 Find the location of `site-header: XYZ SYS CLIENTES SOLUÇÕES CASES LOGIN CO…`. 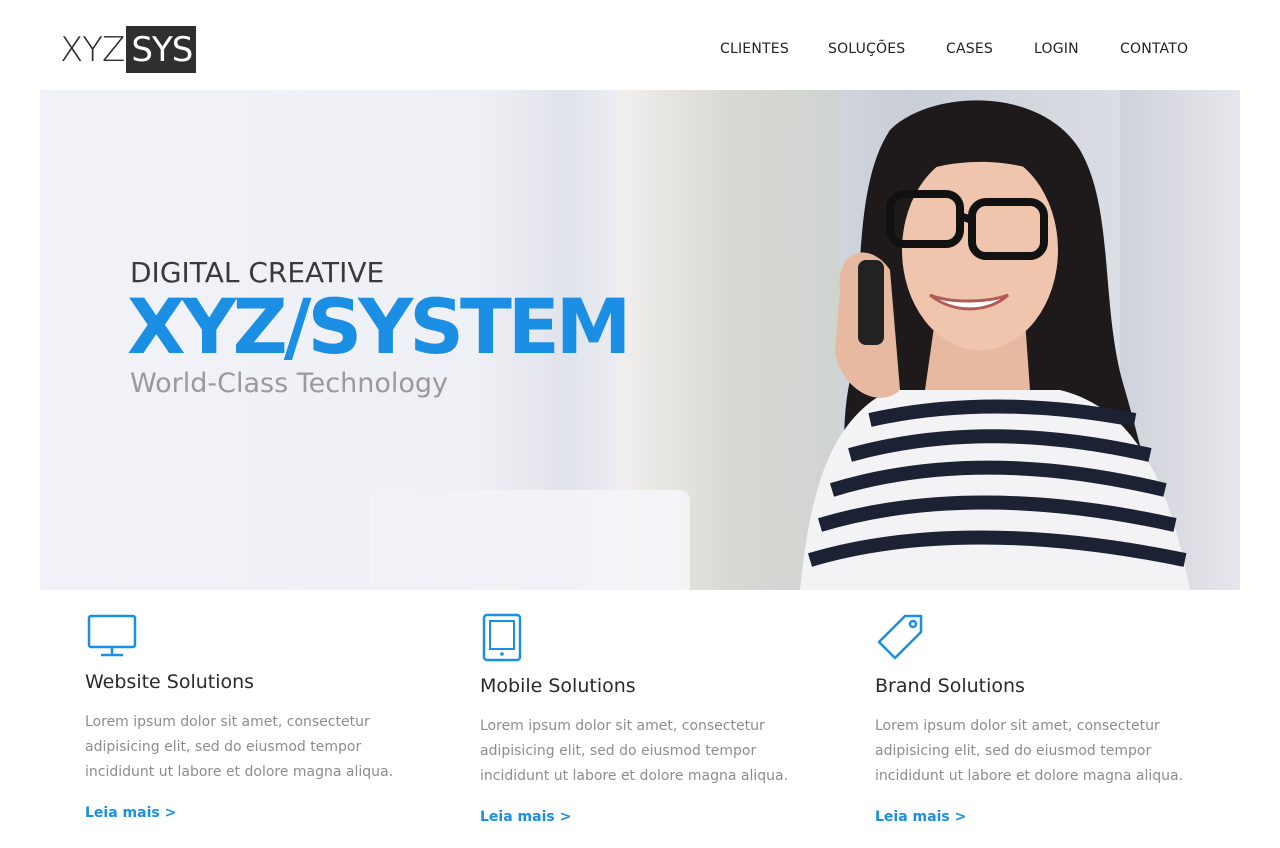

site-header: XYZ SYS CLIENTES SOLUÇÕES CASES LOGIN CO… is located at coordinates (640, 45).